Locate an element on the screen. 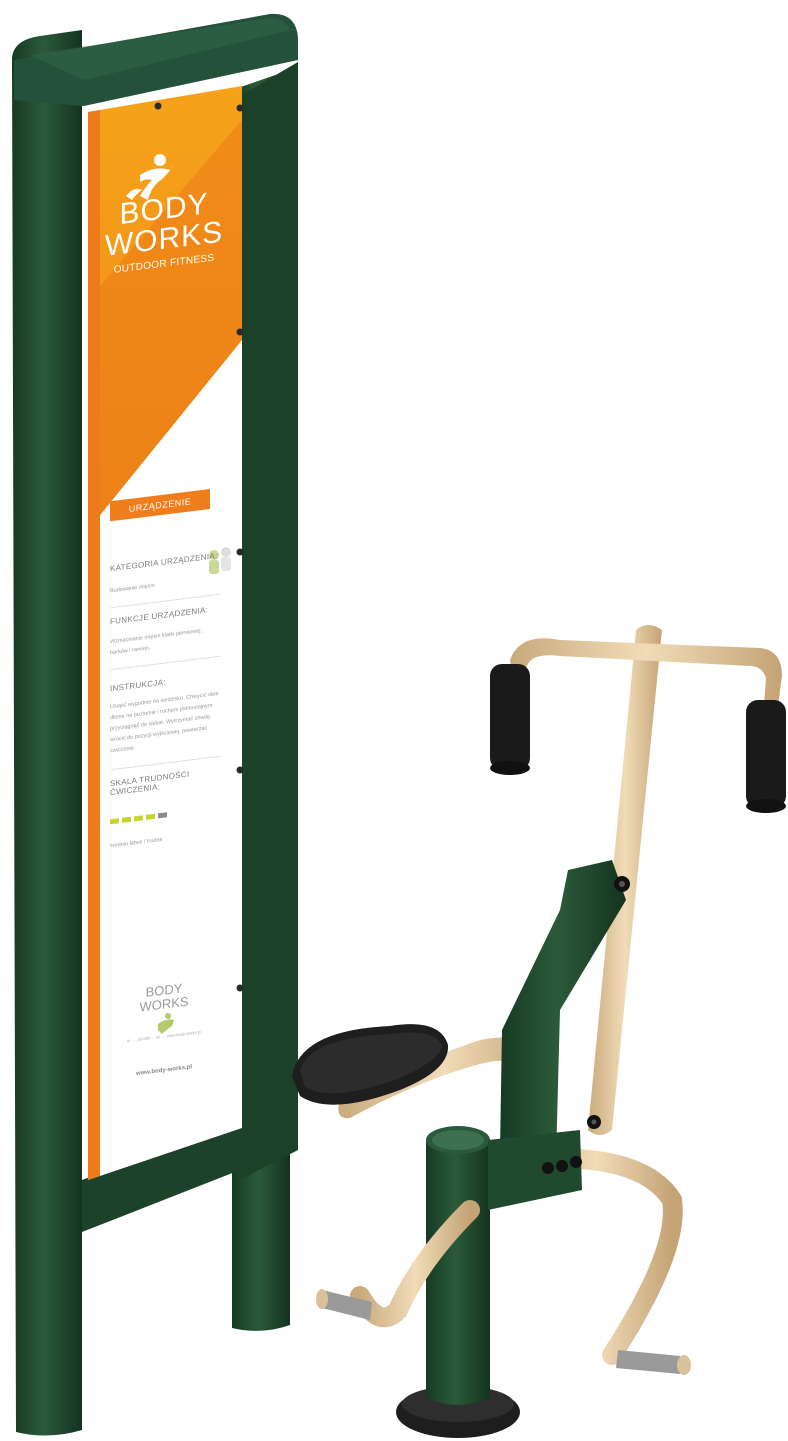 This screenshot has height=1441, width=788. divider is located at coordinates (165, 663).